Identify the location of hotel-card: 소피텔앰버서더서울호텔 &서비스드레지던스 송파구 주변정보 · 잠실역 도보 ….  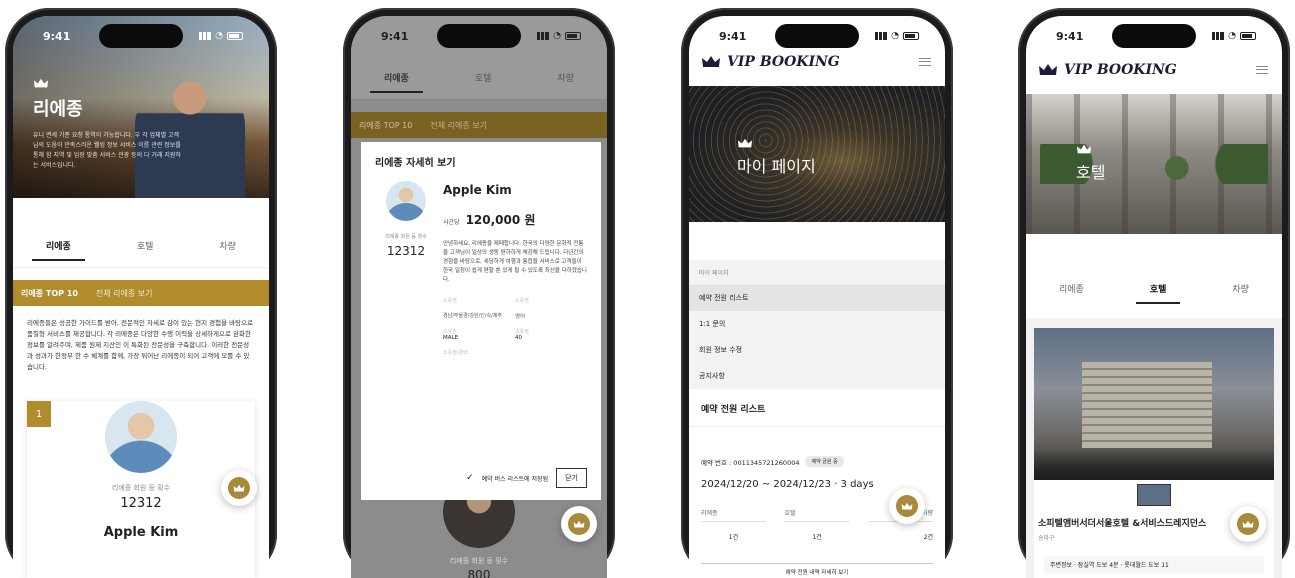
(1154, 453).